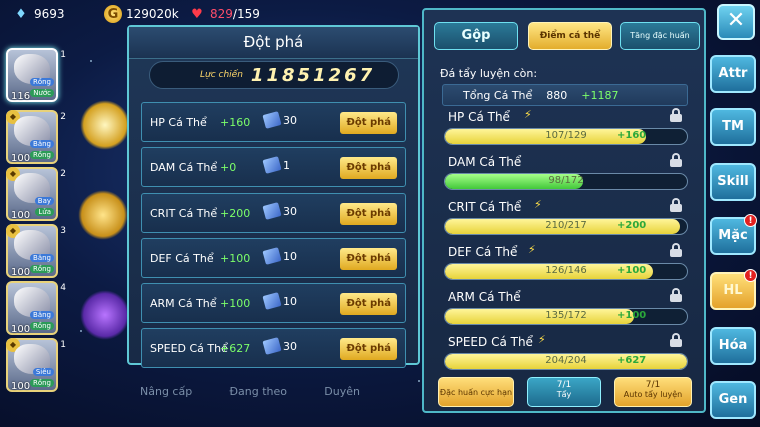 This screenshot has height=427, width=760. Describe the element at coordinates (498, 95) in the screenshot. I see `total-label: Tổng Cá Thể` at that location.